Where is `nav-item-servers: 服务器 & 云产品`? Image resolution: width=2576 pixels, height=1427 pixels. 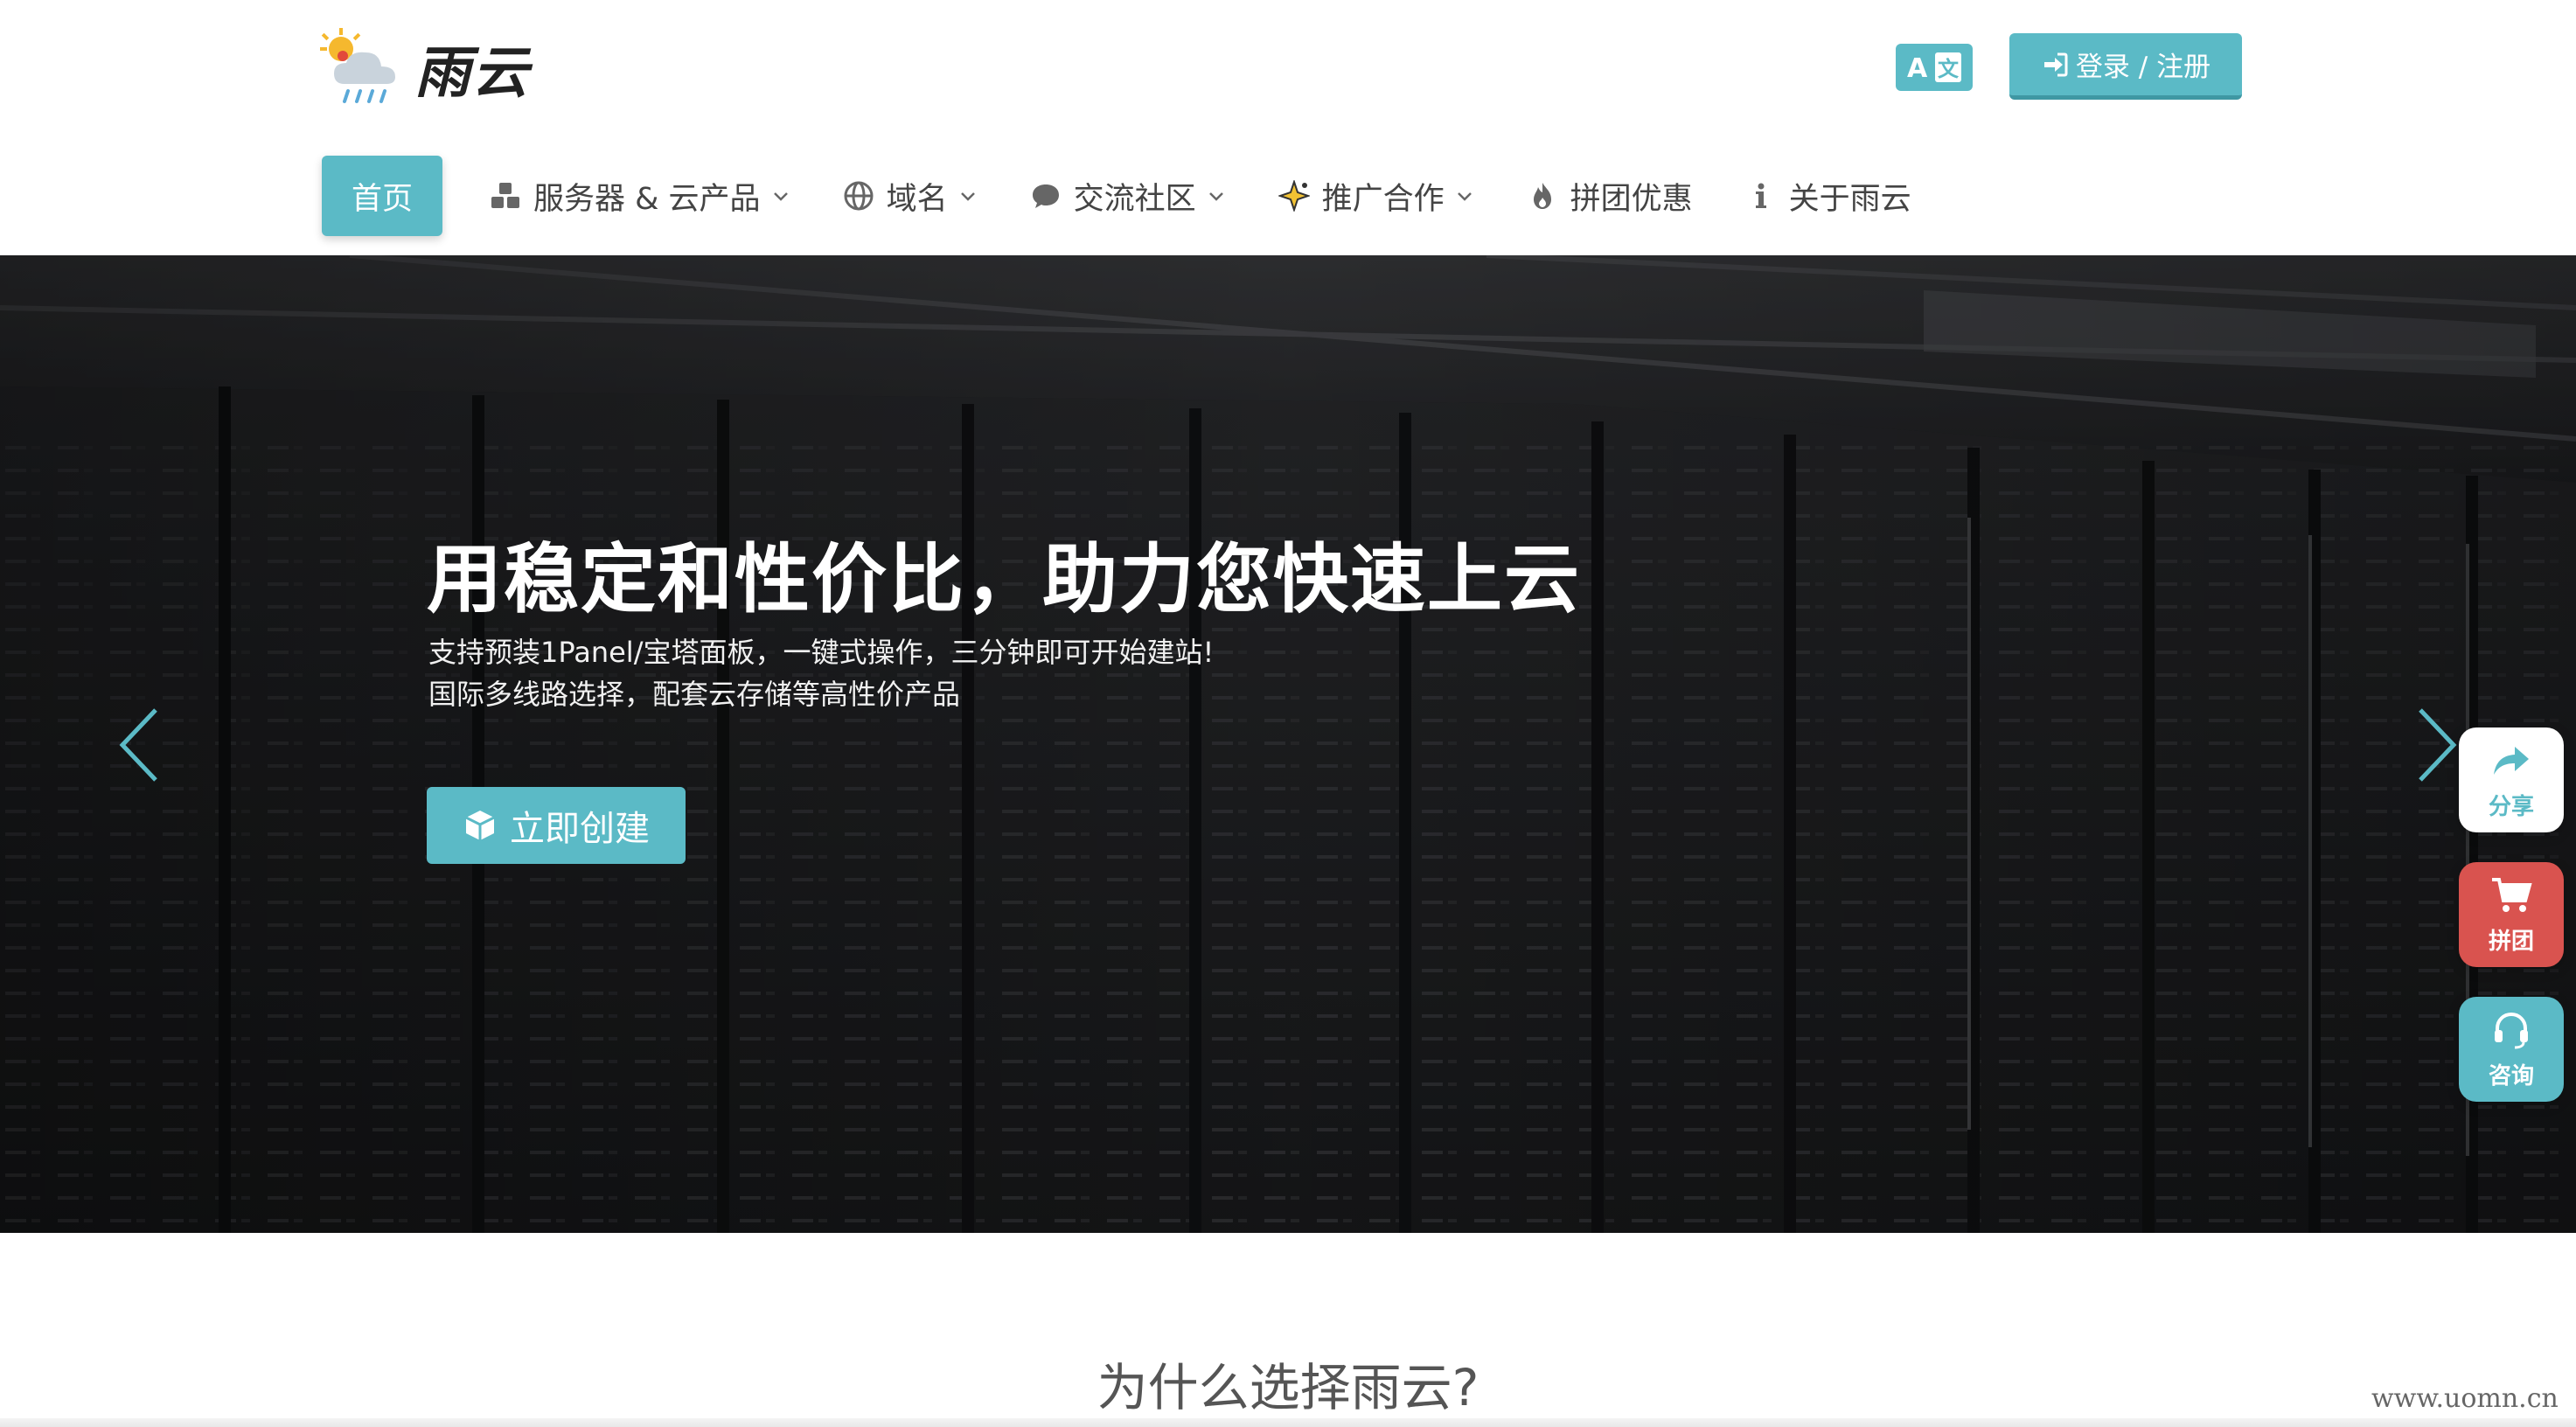 nav-item-servers: 服务器 & 云产品 is located at coordinates (640, 196).